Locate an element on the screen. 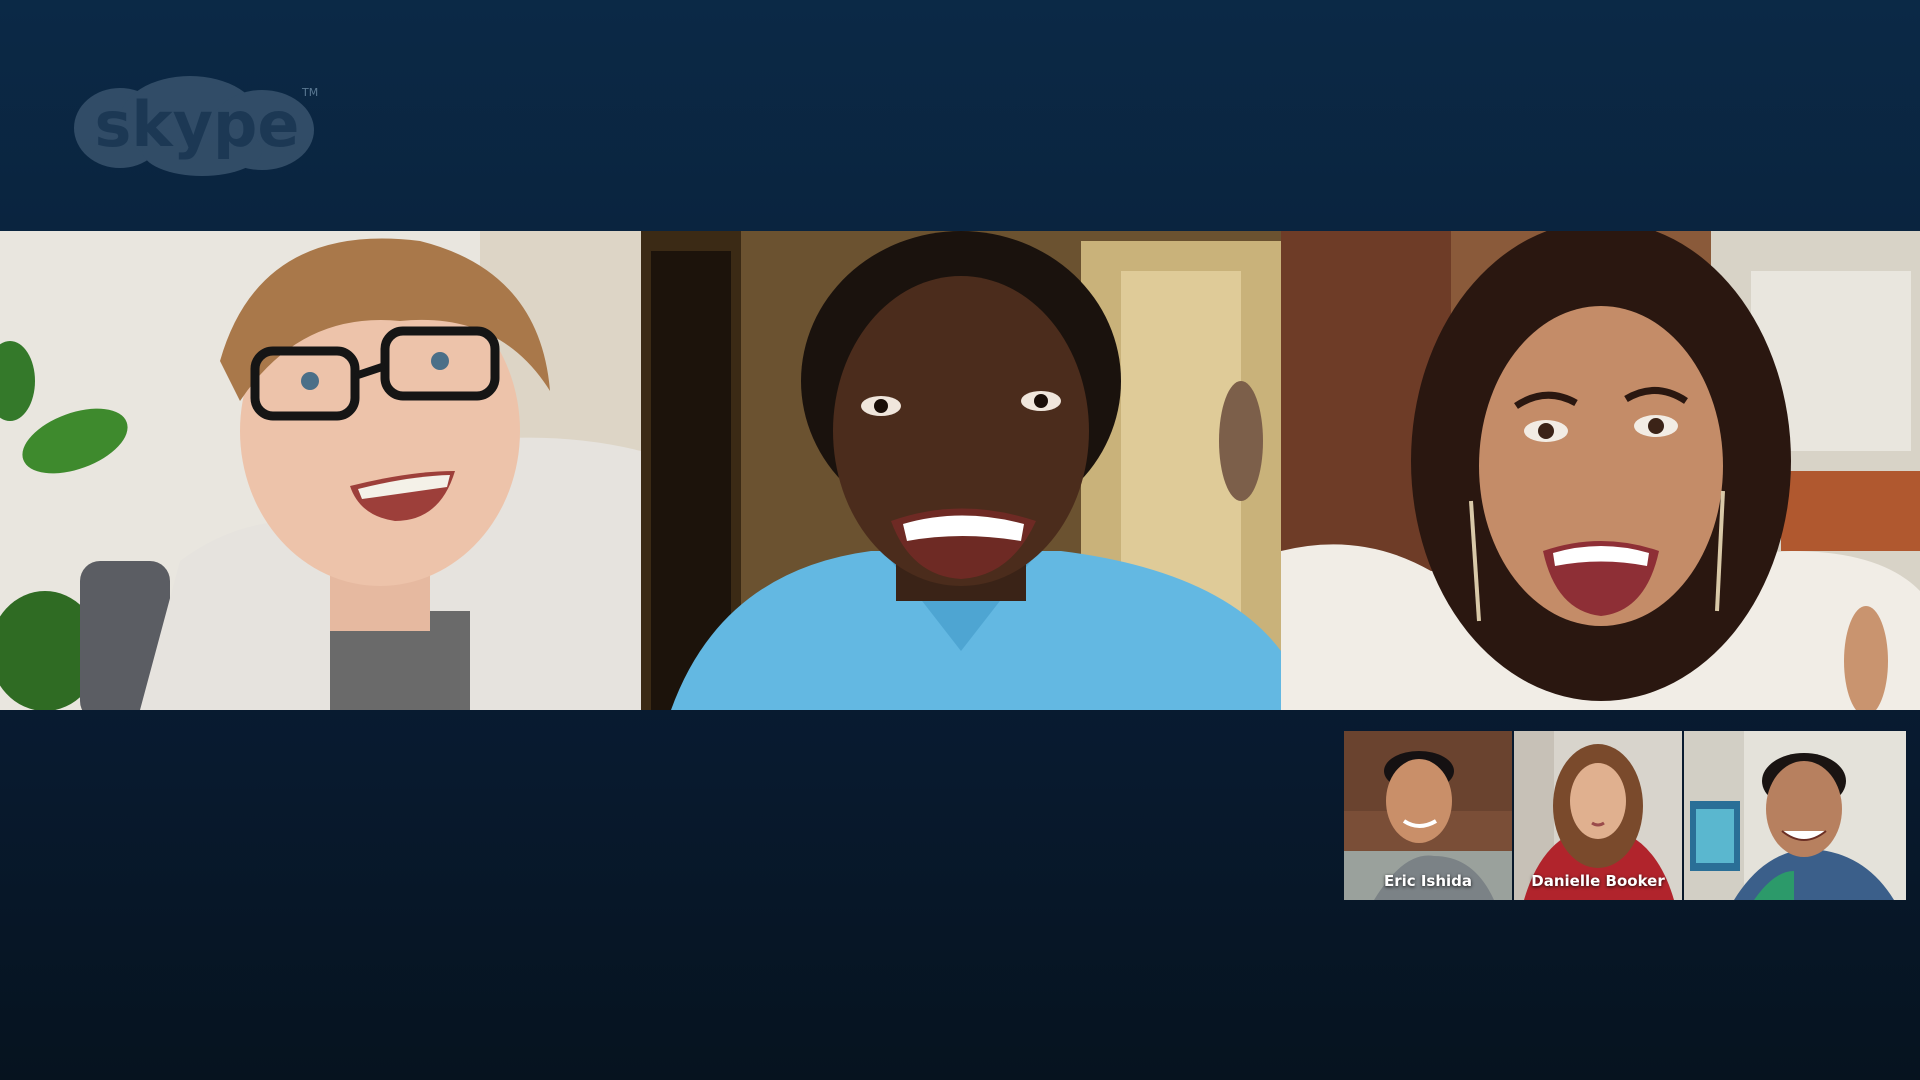 The height and width of the screenshot is (1080, 1920). participant-name-label: Eric Ishida is located at coordinates (1428, 881).